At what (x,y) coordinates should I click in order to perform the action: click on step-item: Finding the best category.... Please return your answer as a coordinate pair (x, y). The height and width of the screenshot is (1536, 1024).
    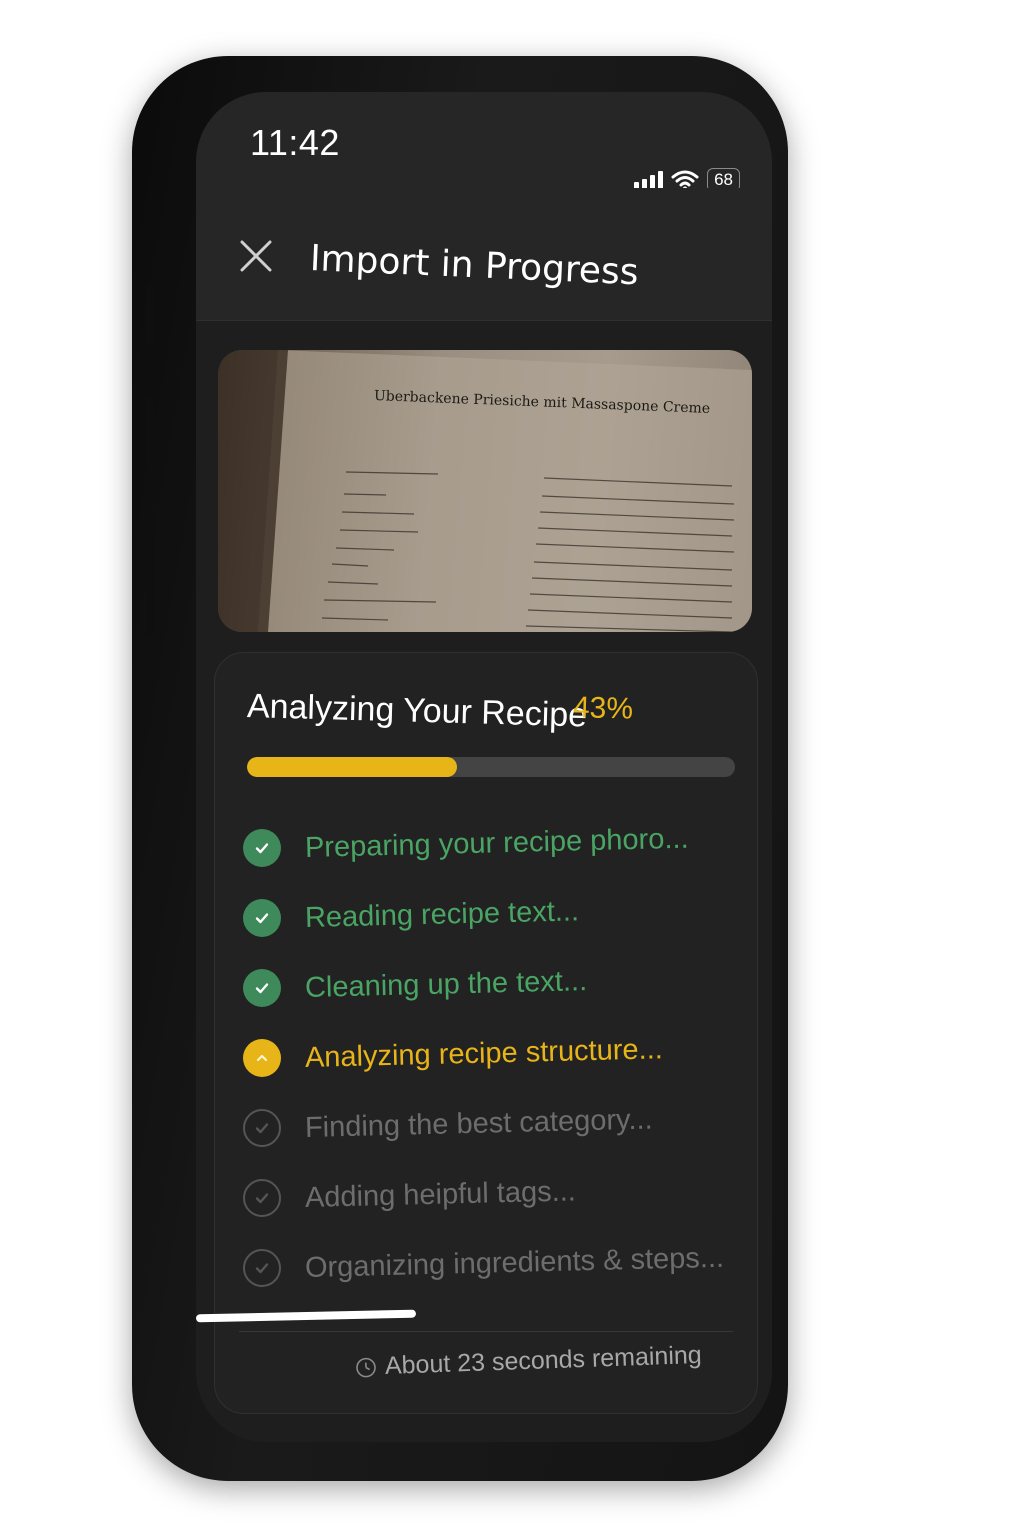
    Looking at the image, I should click on (493, 1128).